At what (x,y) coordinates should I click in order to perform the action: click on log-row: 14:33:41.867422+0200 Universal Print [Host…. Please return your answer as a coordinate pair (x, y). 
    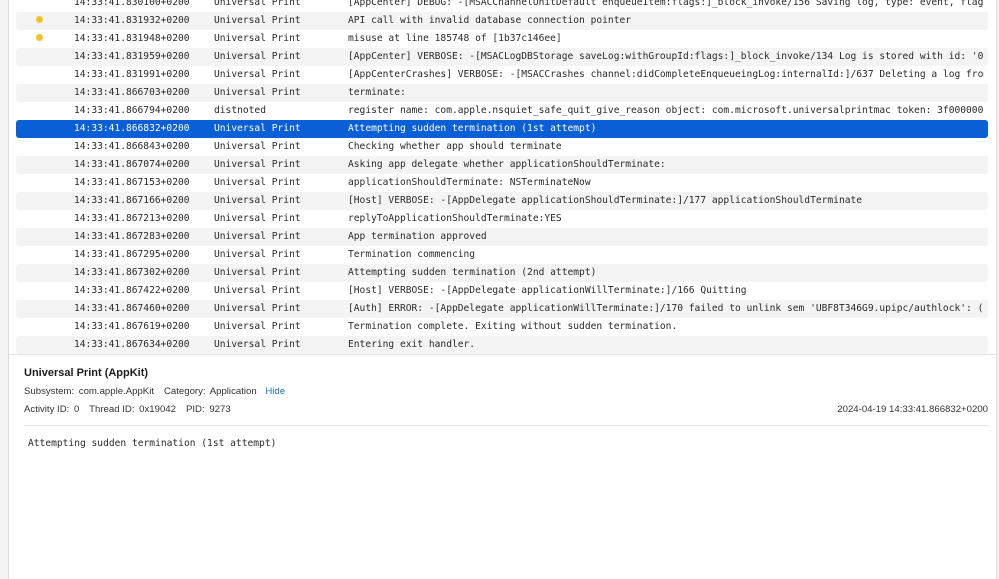
    Looking at the image, I should click on (502, 291).